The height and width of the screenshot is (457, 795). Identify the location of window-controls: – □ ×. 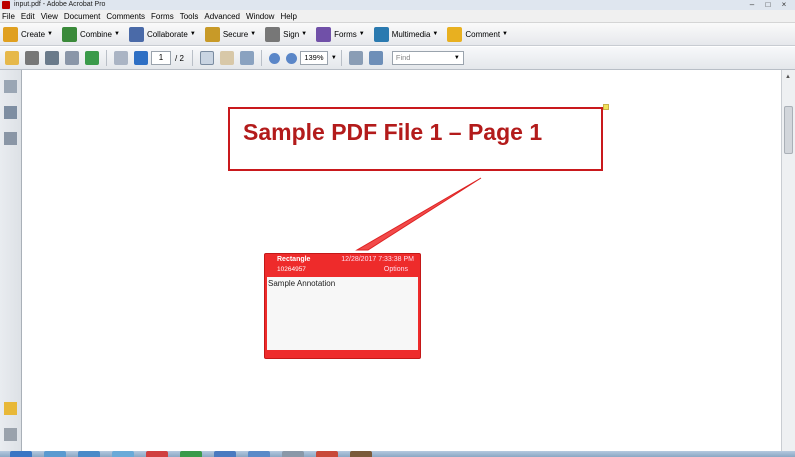
(768, 4).